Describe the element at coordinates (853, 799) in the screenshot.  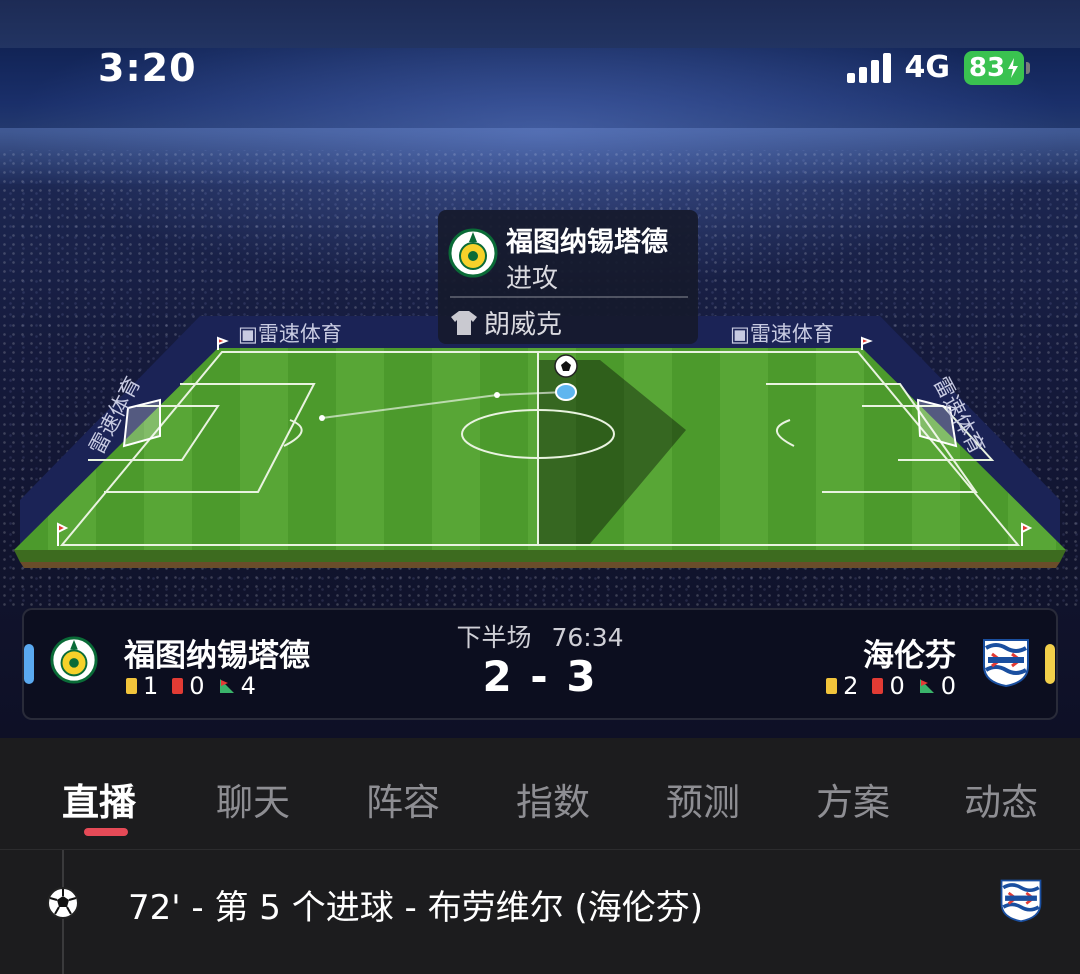
I see `tab-plans: 方案` at that location.